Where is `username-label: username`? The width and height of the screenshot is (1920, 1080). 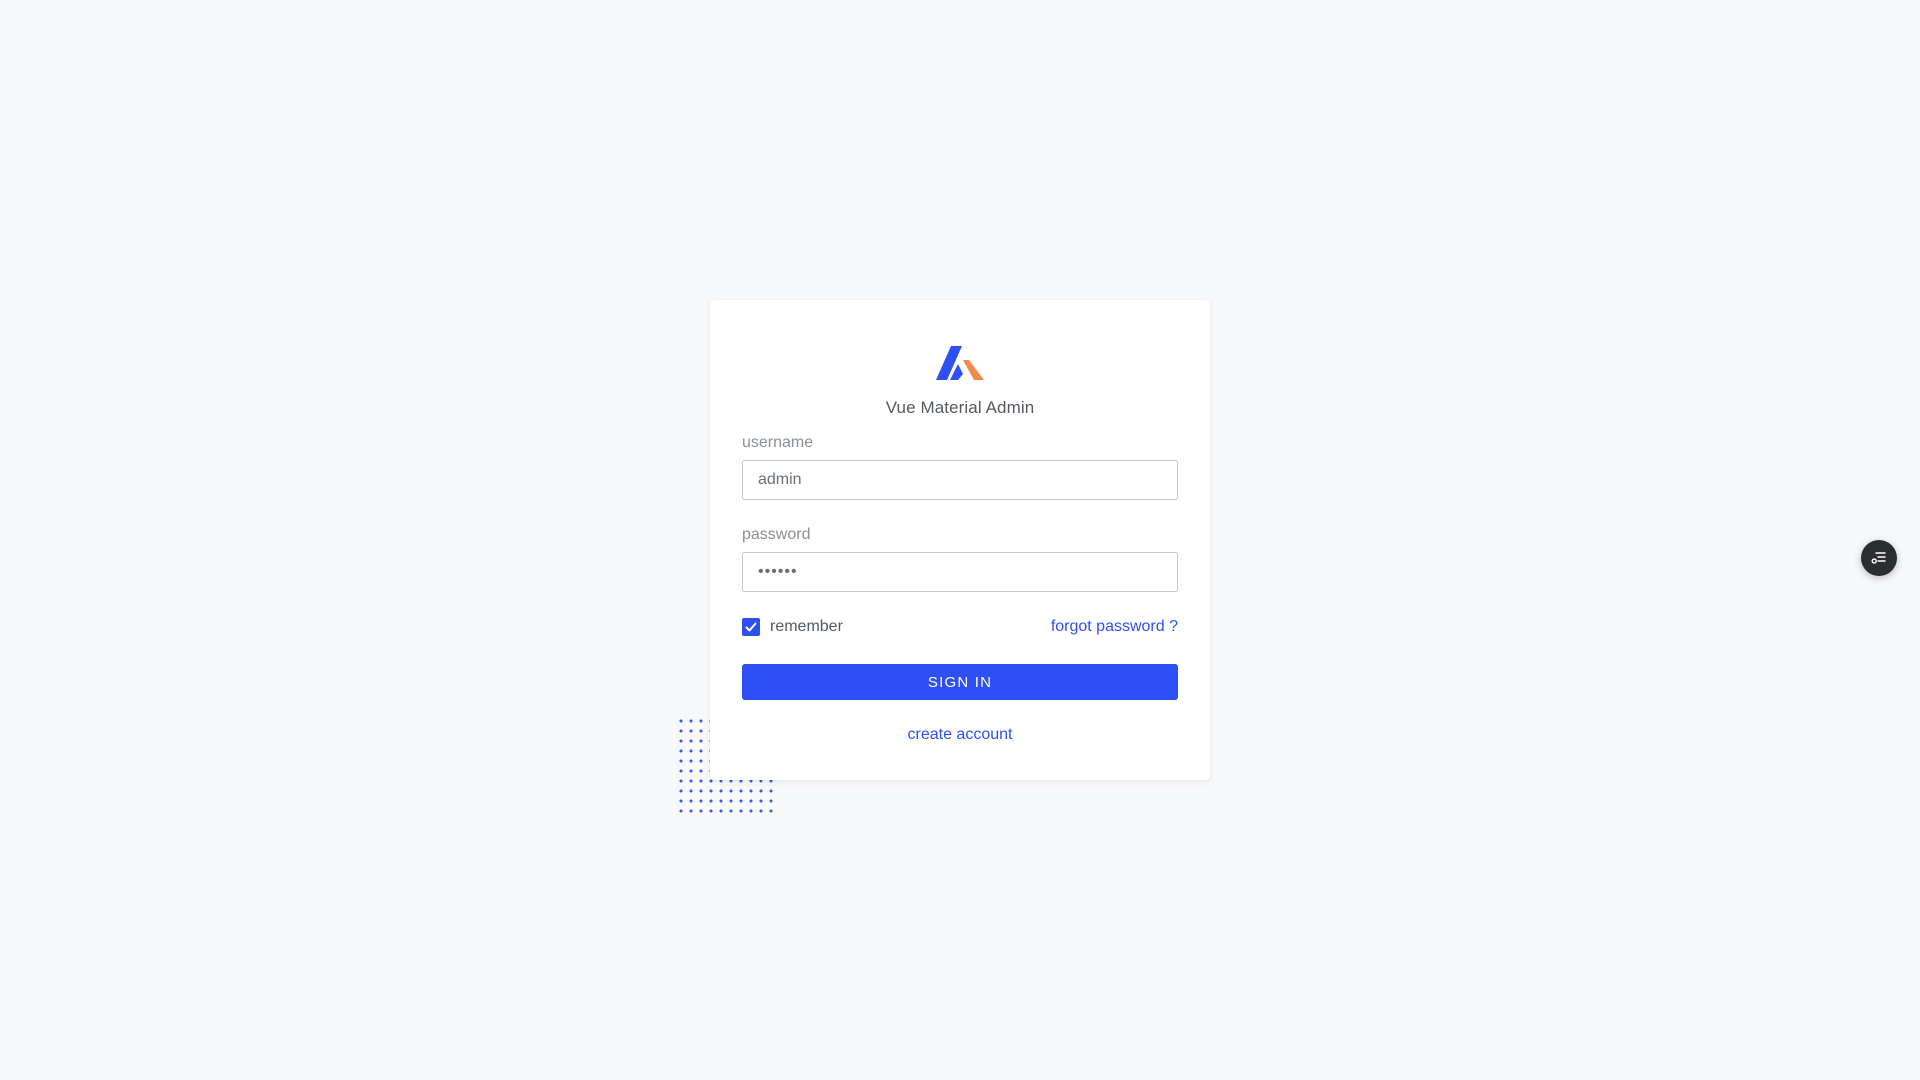
username-label: username is located at coordinates (778, 442).